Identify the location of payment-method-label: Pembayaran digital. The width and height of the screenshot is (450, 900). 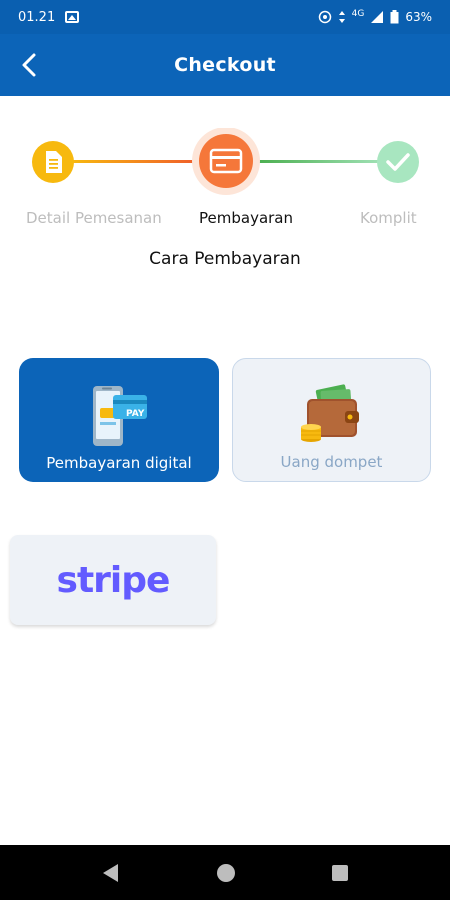
(119, 463).